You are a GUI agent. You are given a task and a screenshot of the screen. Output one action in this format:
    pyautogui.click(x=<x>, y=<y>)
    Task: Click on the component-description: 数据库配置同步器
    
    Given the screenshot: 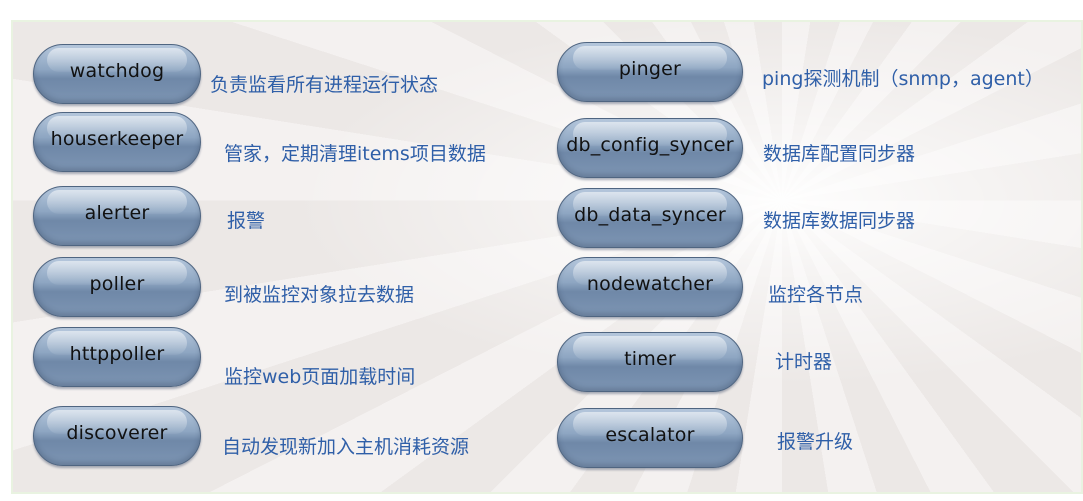 What is the action you would take?
    pyautogui.click(x=839, y=154)
    